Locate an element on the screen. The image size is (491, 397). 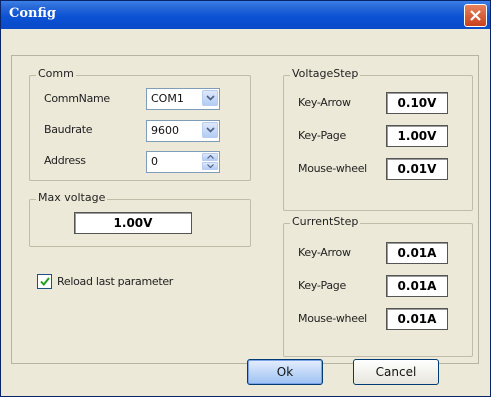
comm-name-label: CommName is located at coordinates (77, 98).